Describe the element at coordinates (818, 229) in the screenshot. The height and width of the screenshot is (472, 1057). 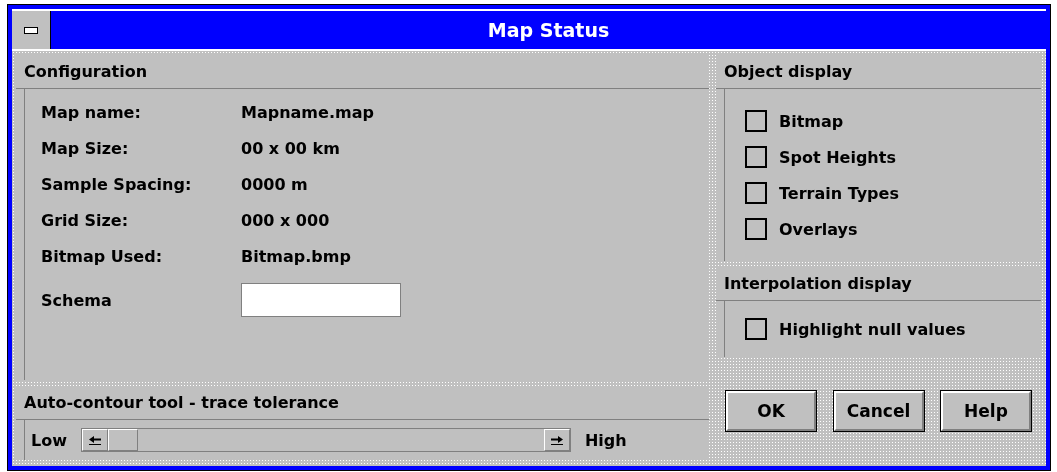
I see `checkbox-label: Overlays` at that location.